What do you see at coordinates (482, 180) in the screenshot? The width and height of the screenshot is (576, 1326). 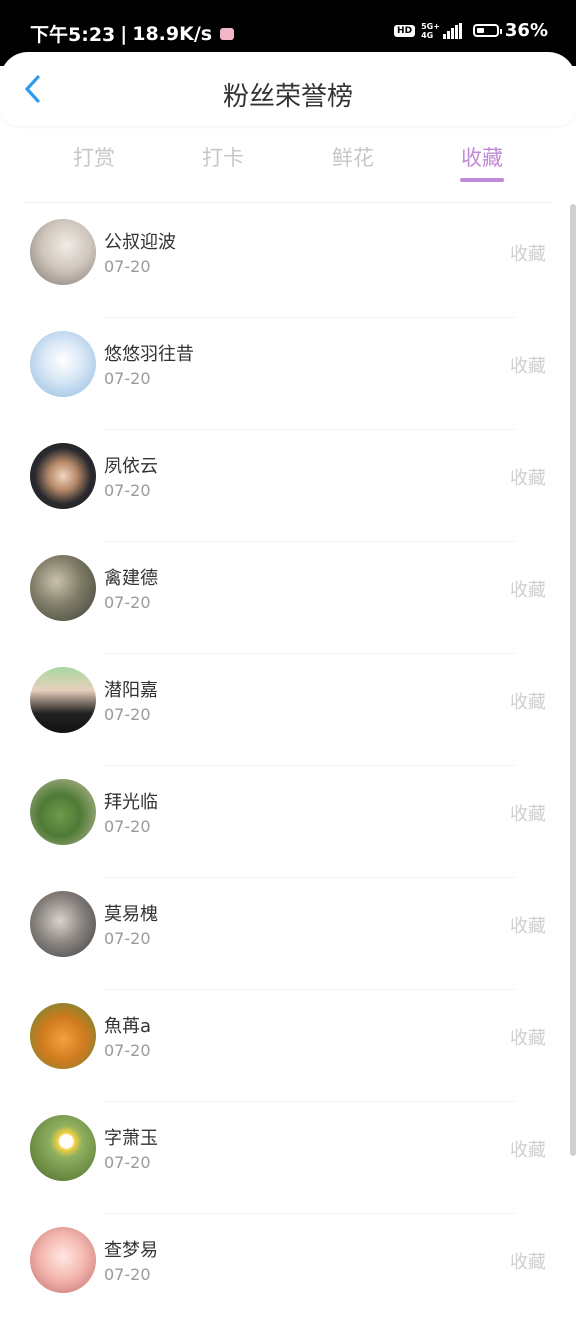 I see `active-tab-indicator` at bounding box center [482, 180].